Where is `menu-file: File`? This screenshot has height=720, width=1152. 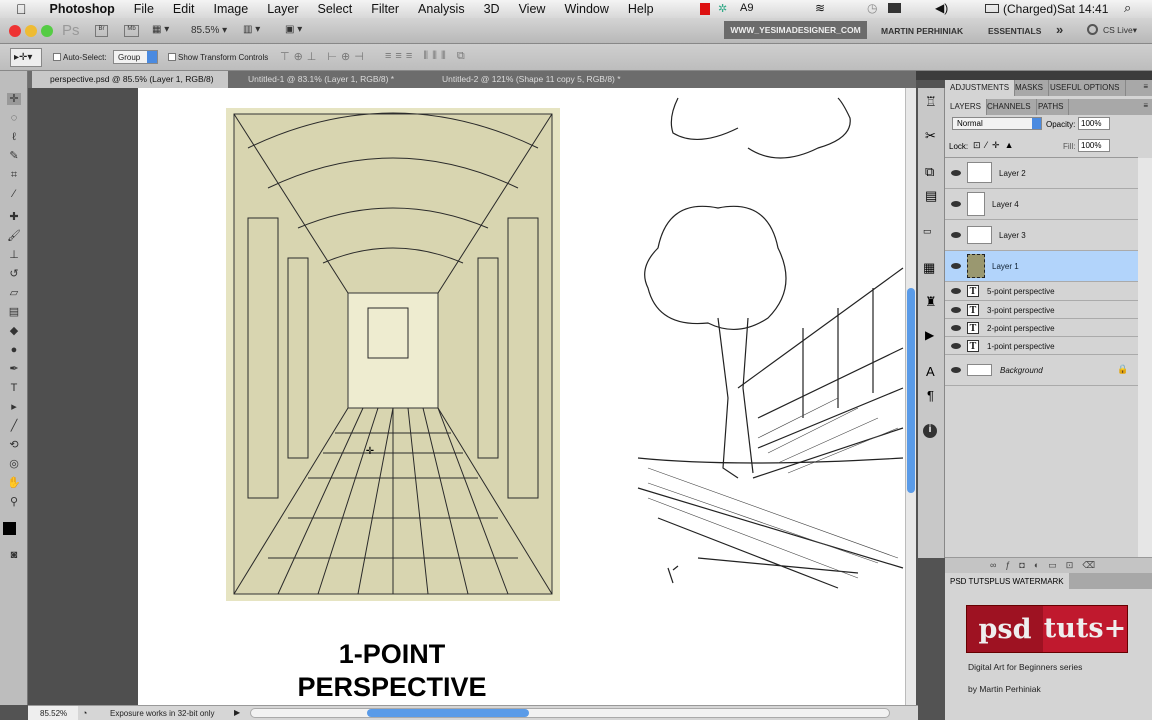
menu-file: File is located at coordinates (144, 9).